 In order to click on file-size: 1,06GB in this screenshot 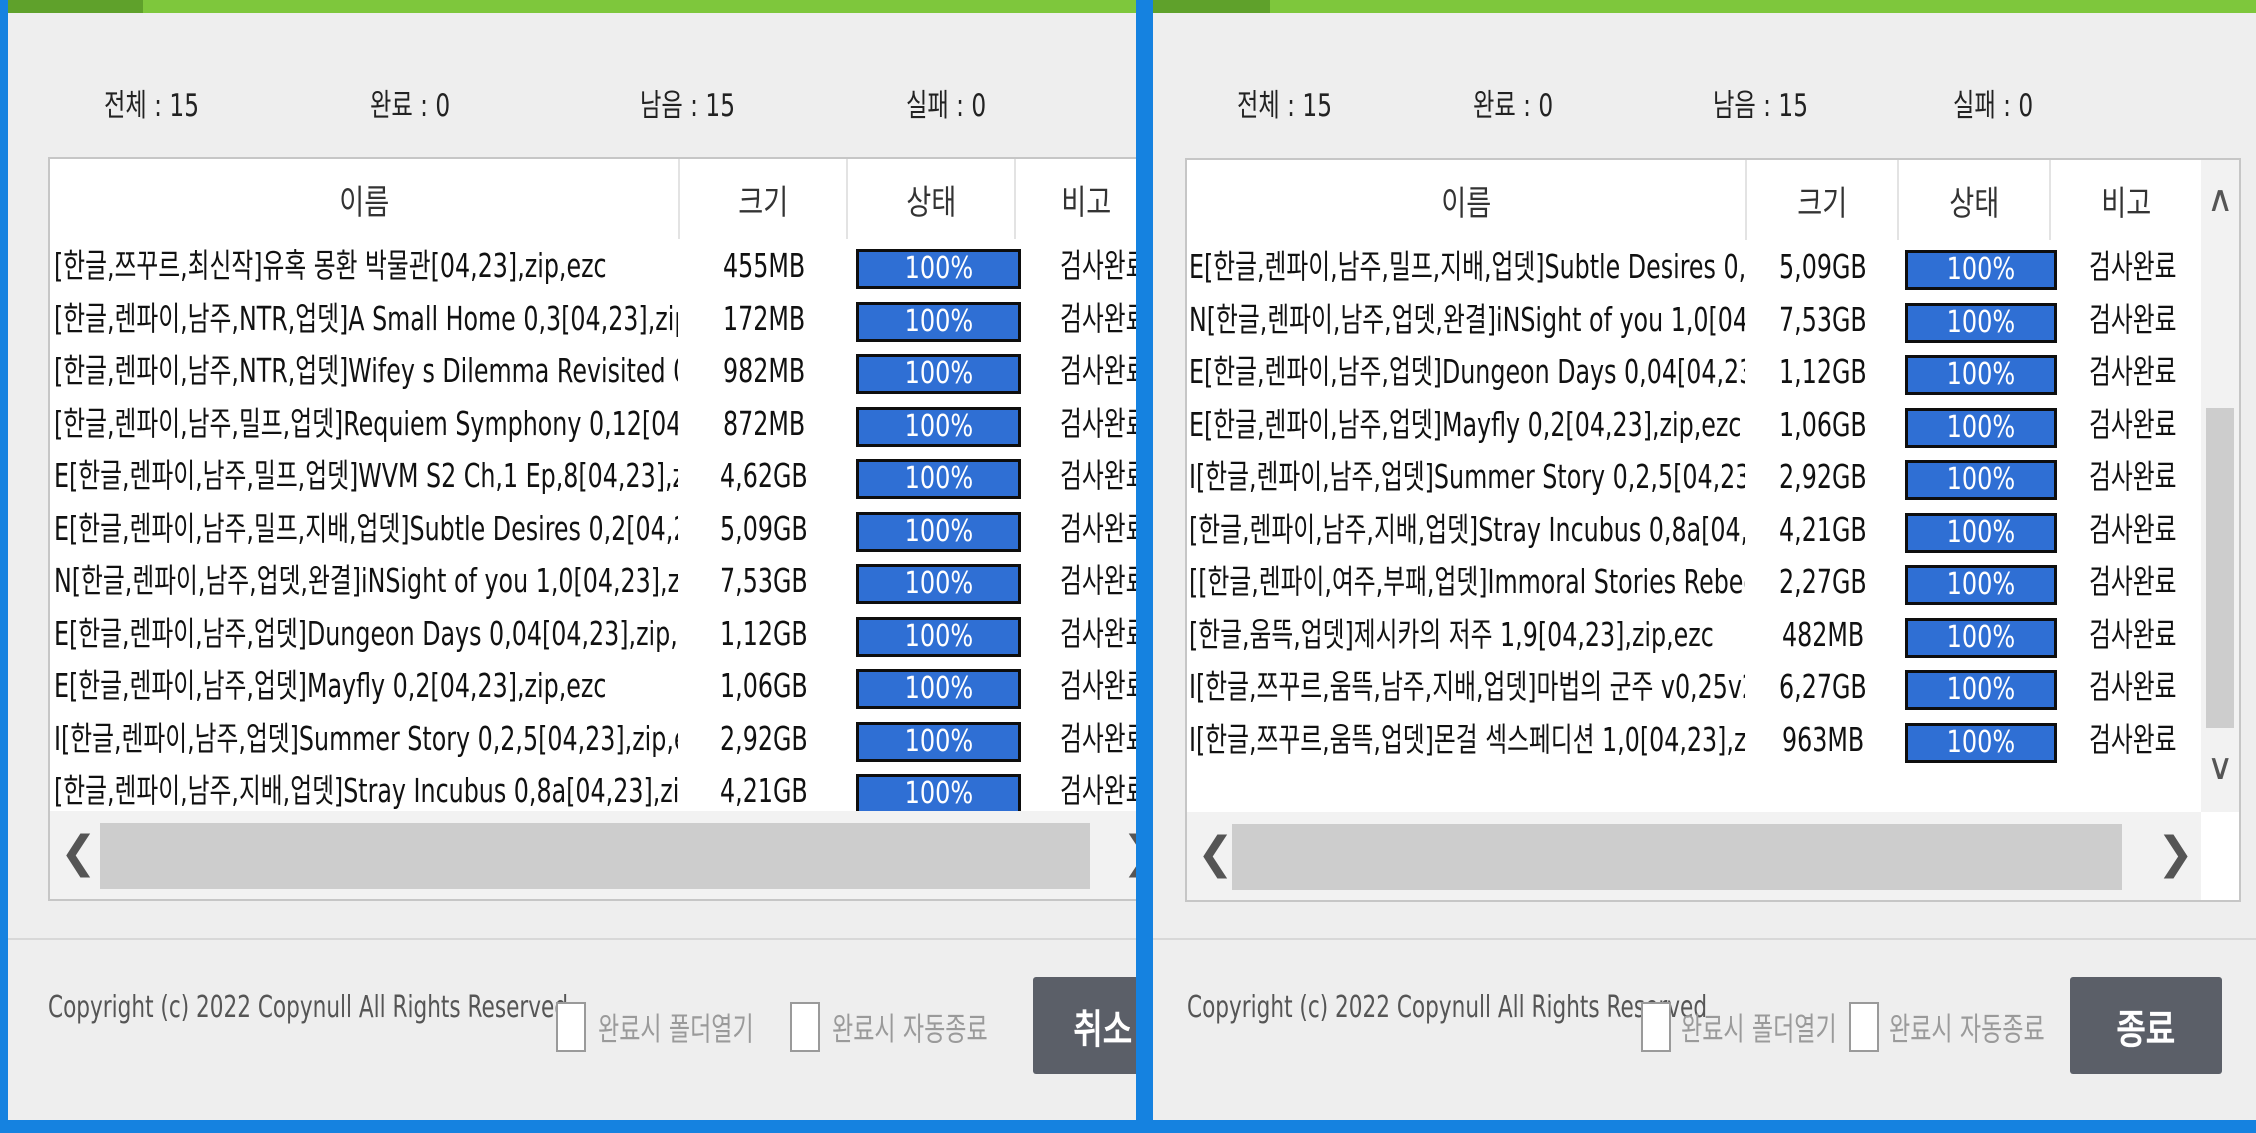, I will do `click(1823, 424)`.